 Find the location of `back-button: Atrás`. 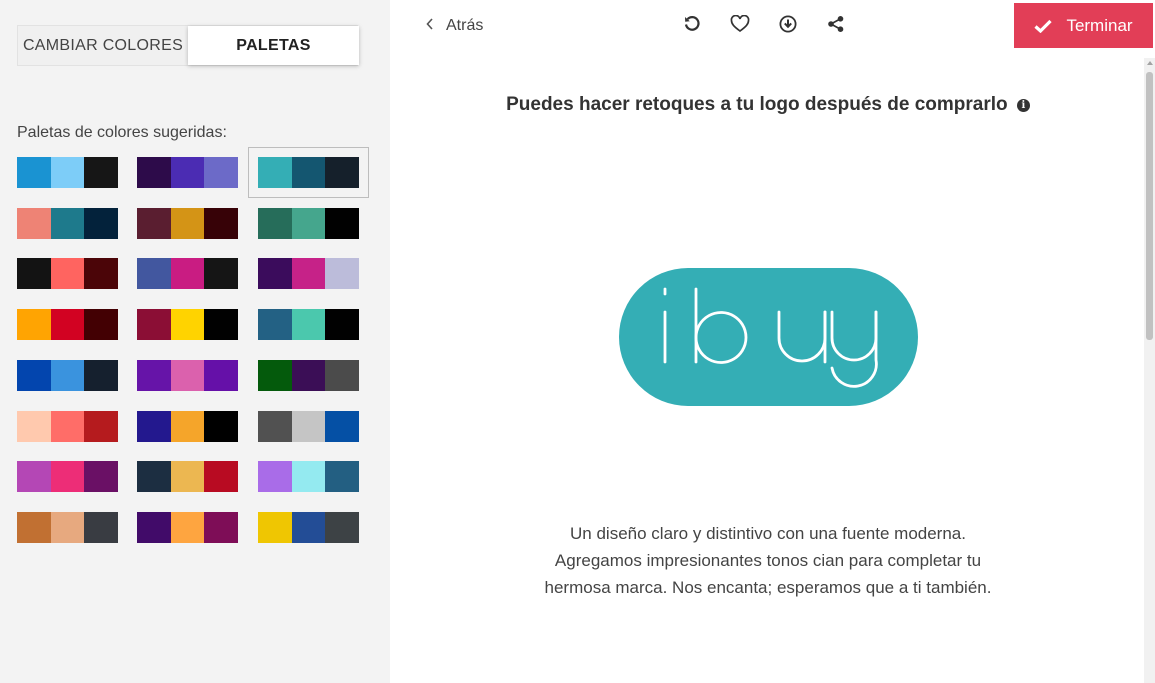

back-button: Atrás is located at coordinates (454, 26).